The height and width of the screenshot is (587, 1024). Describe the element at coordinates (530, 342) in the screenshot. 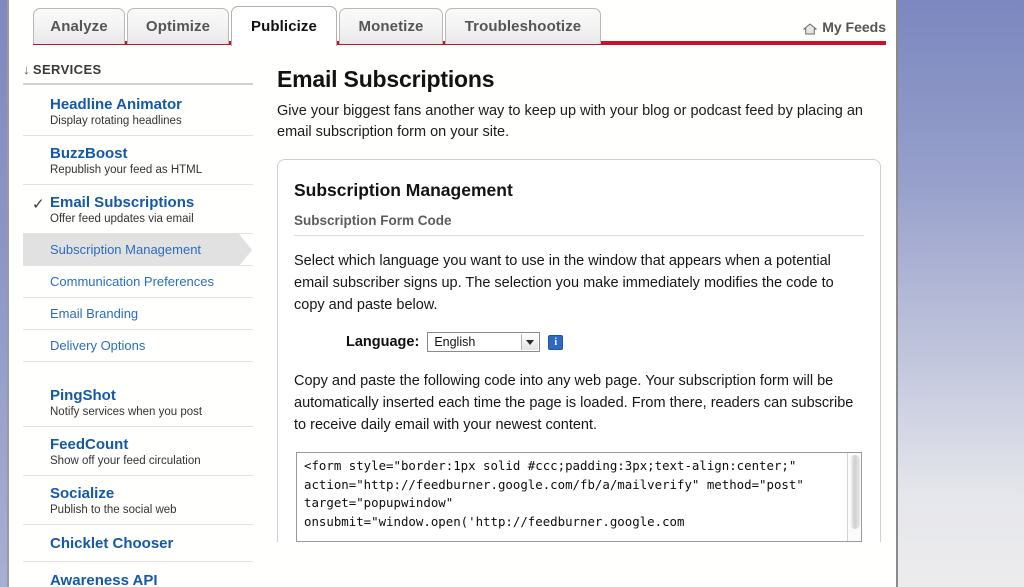

I see `chevron-down-icon` at that location.